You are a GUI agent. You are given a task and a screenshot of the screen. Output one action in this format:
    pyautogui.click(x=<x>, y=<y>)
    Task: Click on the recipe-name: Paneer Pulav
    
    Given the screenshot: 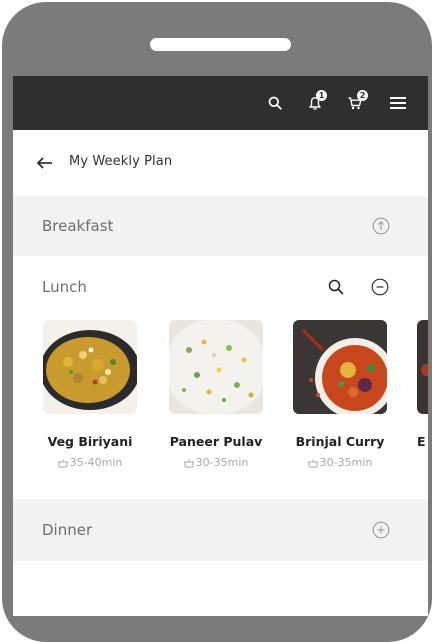 What is the action you would take?
    pyautogui.click(x=216, y=441)
    